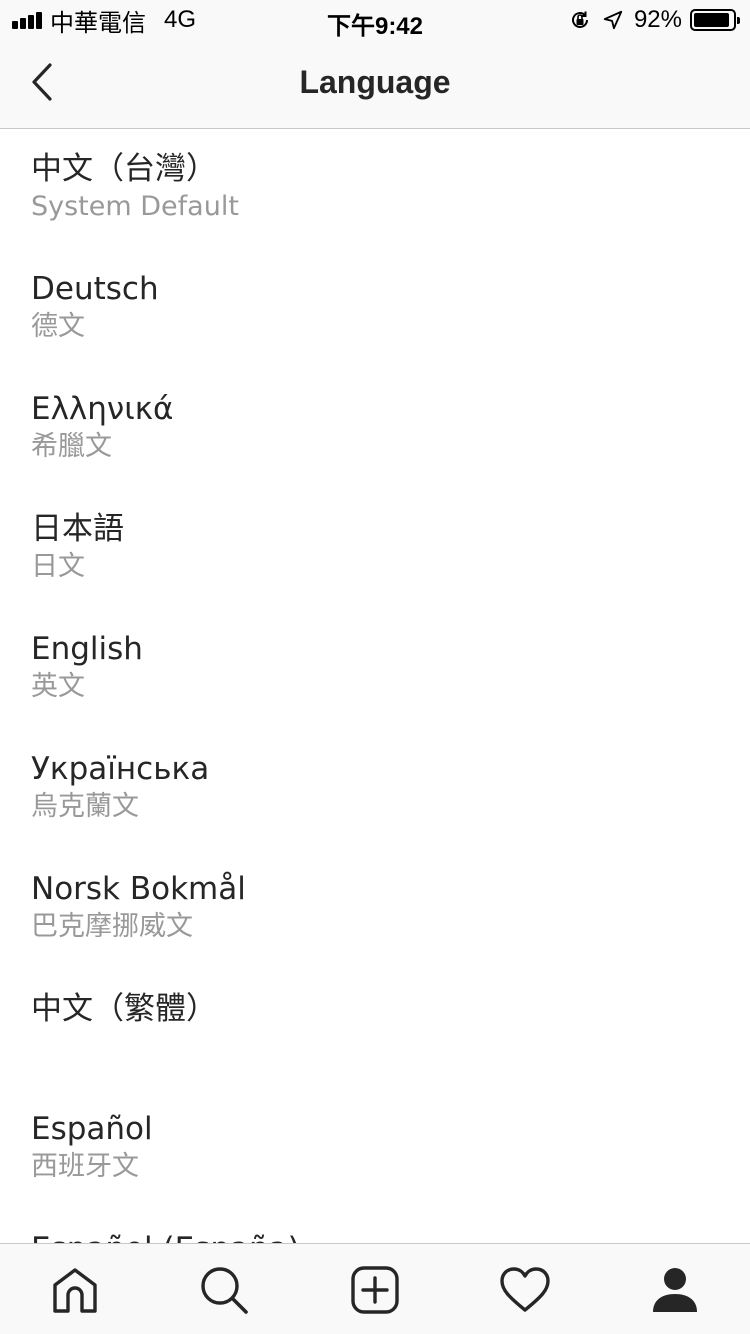 This screenshot has width=750, height=1334. I want to click on language-name: Українська, so click(120, 769).